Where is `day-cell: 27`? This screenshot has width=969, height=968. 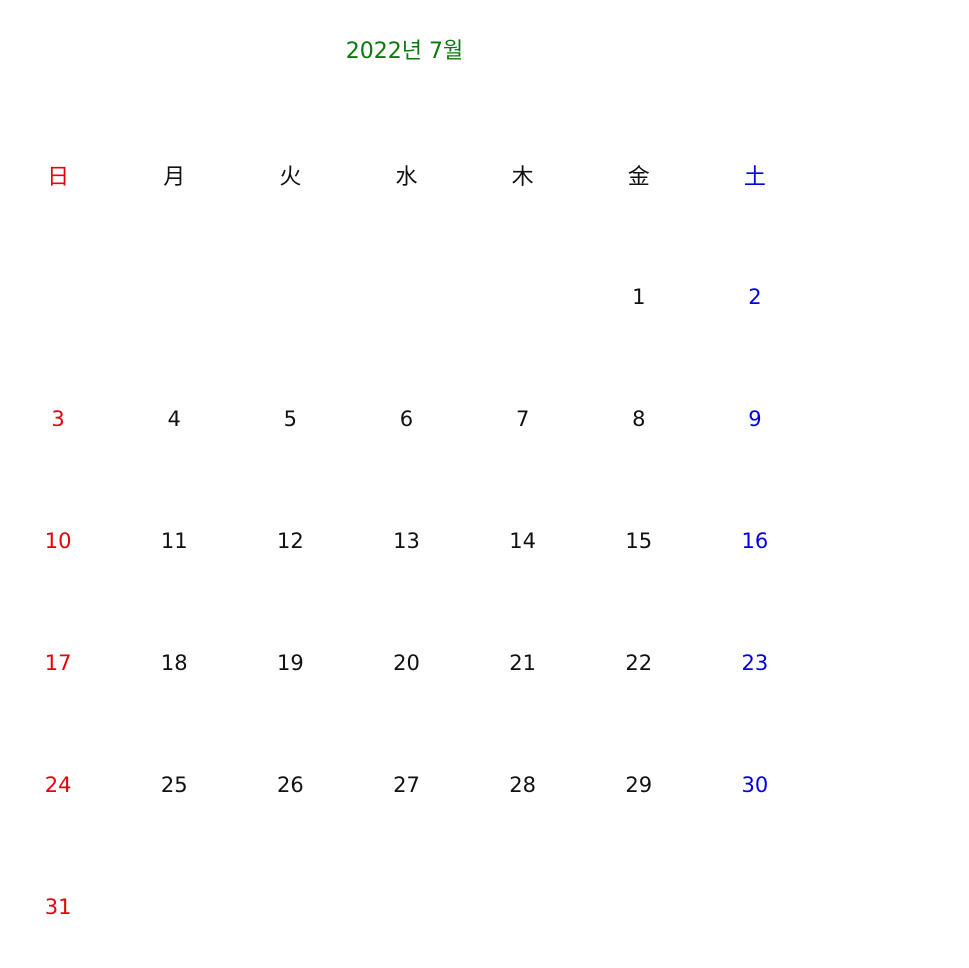 day-cell: 27 is located at coordinates (406, 785).